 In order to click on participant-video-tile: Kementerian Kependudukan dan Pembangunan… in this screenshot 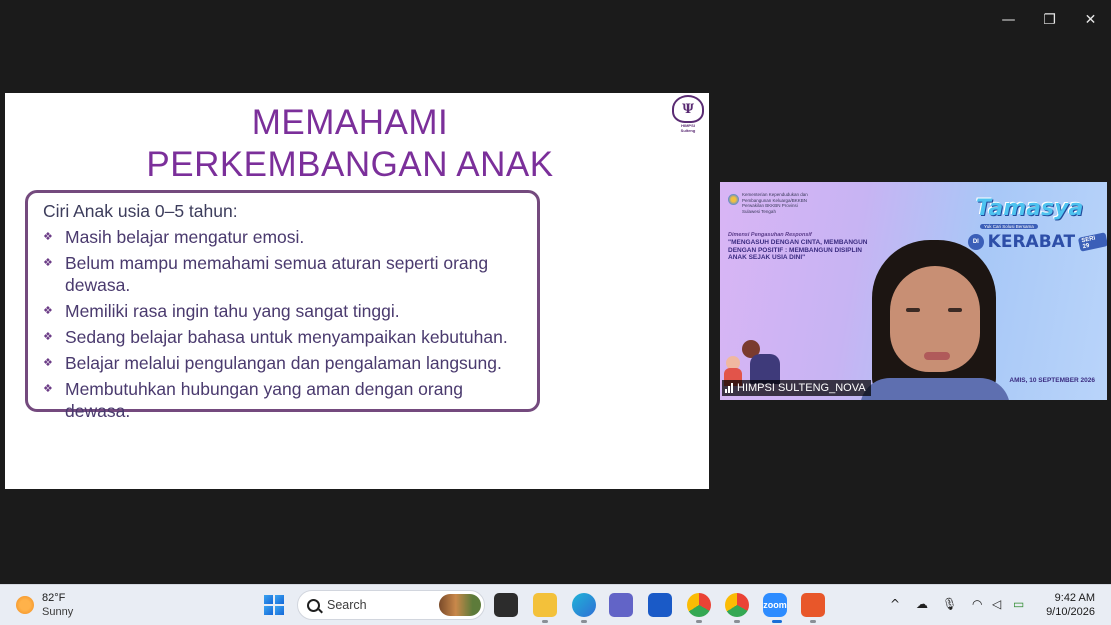, I will do `click(913, 291)`.